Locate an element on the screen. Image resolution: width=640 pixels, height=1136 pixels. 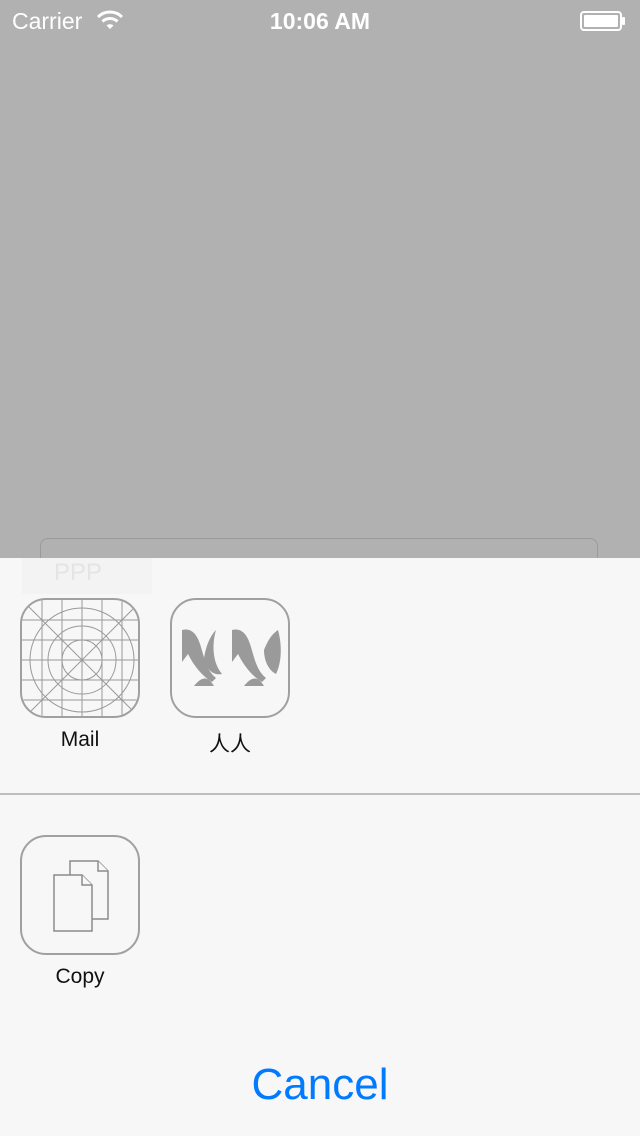
cancel-area: Cancel is located at coordinates (320, 1085).